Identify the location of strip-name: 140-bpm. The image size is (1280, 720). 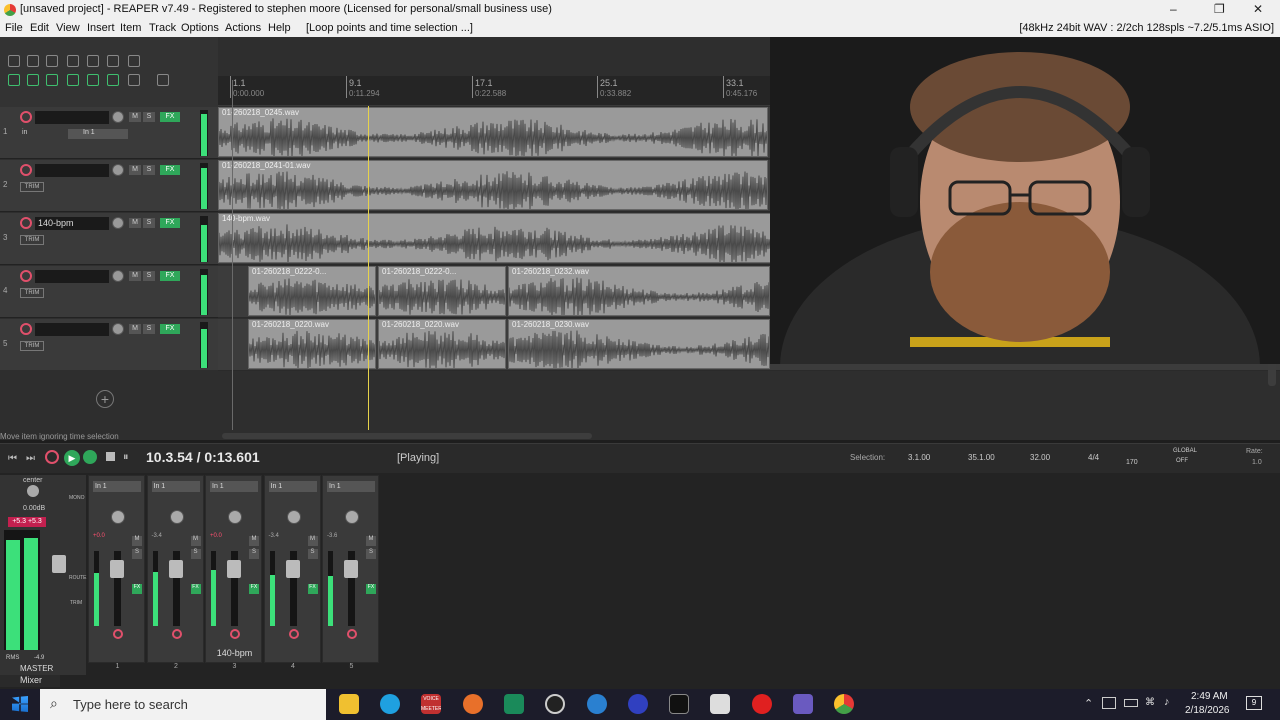
(234, 655).